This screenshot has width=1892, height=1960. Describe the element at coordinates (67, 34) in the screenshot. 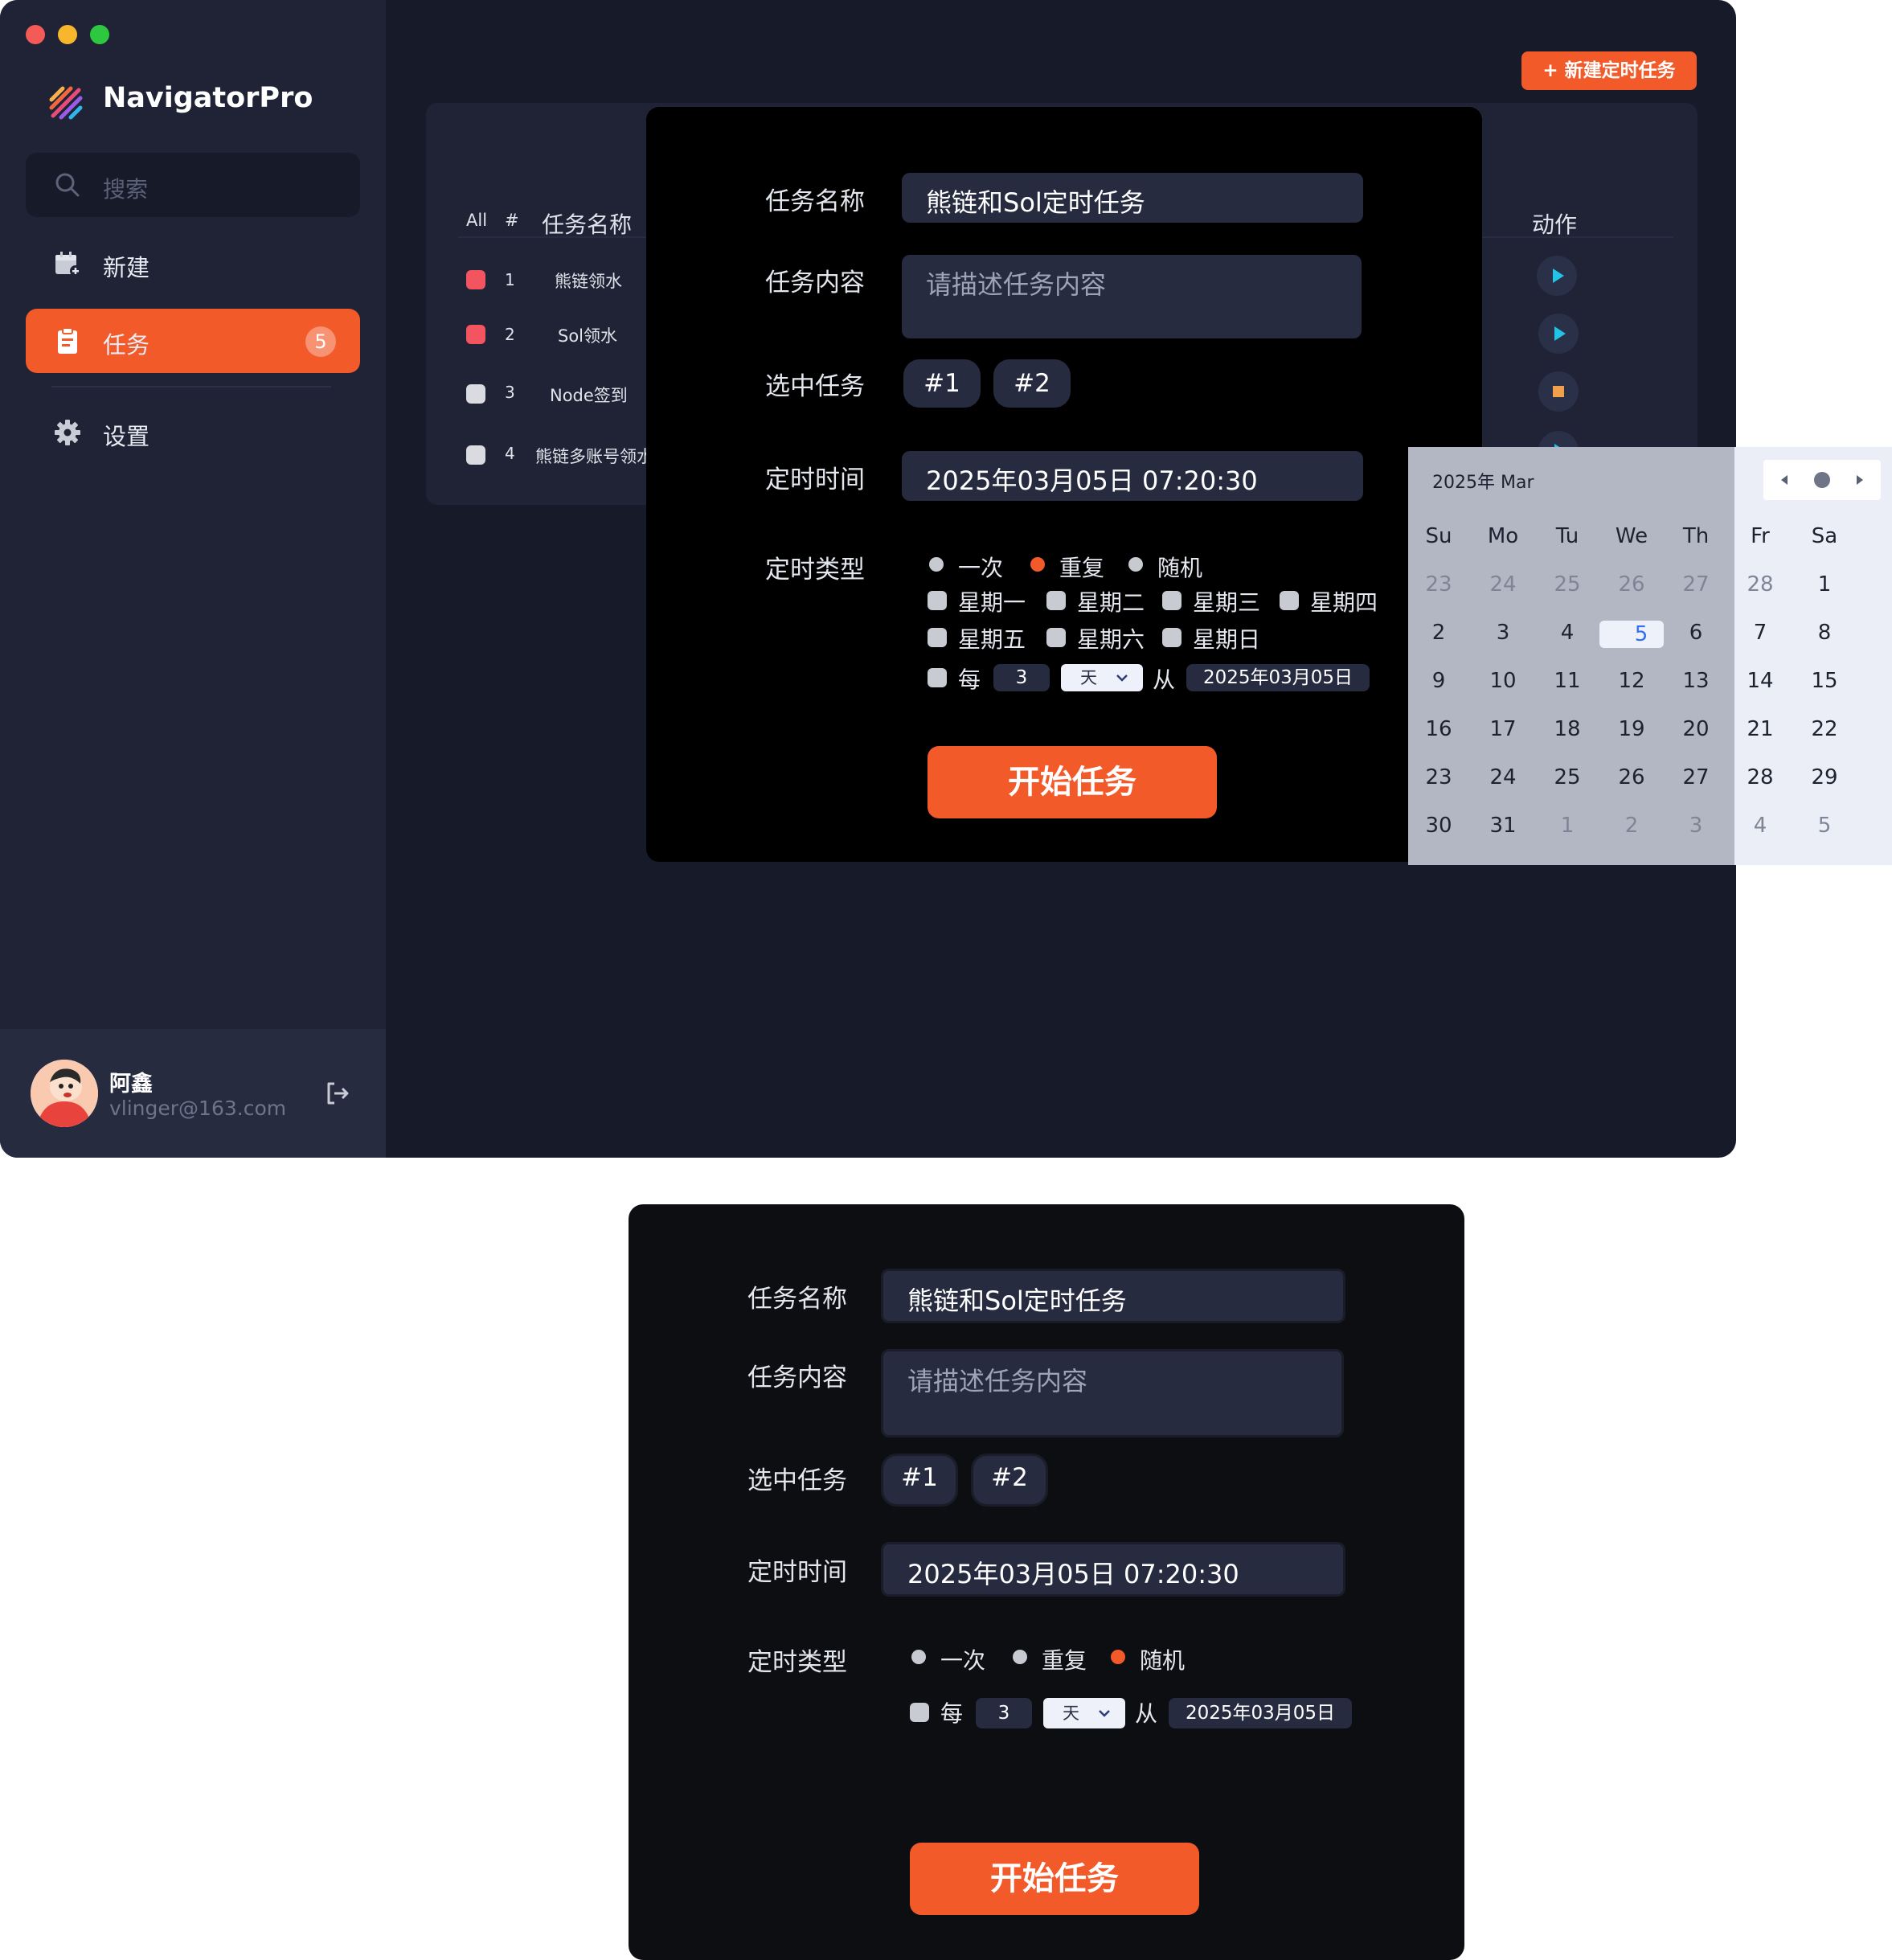

I see `minimize-window-button` at that location.